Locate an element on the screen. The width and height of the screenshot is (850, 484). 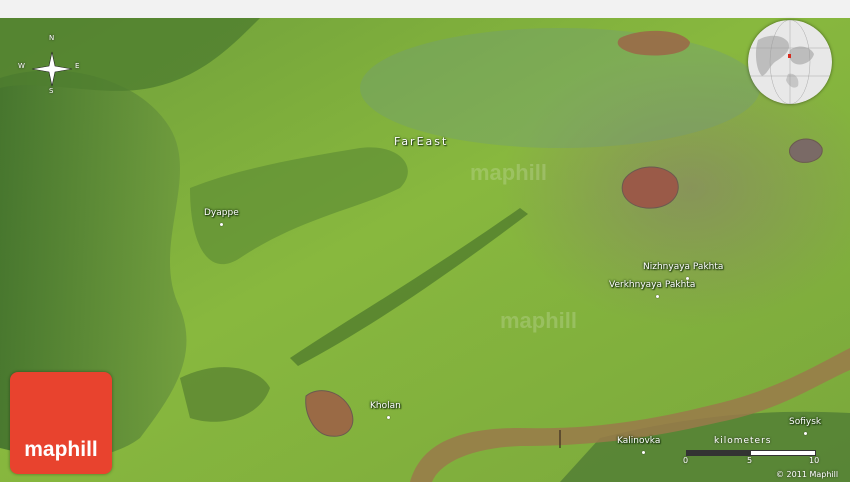
watermark-1: maphill is located at coordinates (509, 172).